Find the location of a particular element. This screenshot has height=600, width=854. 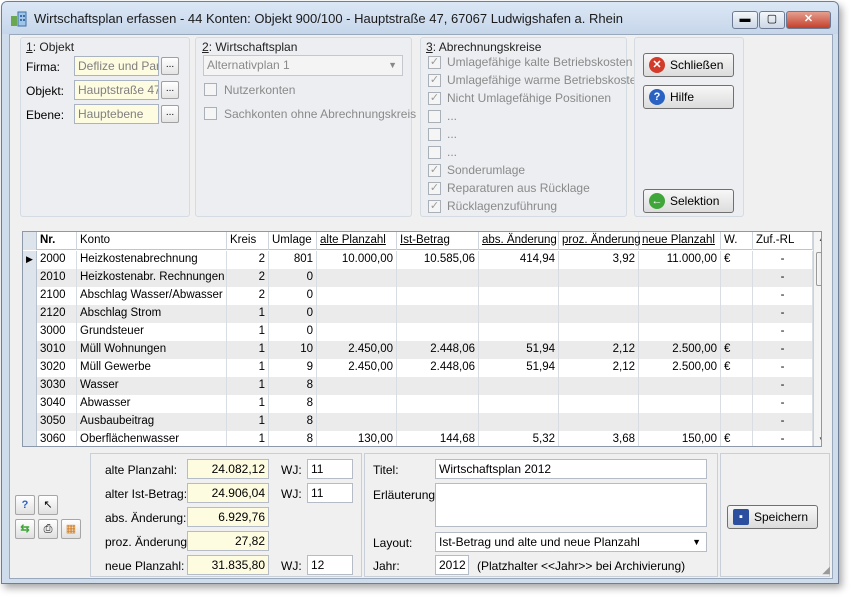

close-window-button: ✕ is located at coordinates (808, 20).